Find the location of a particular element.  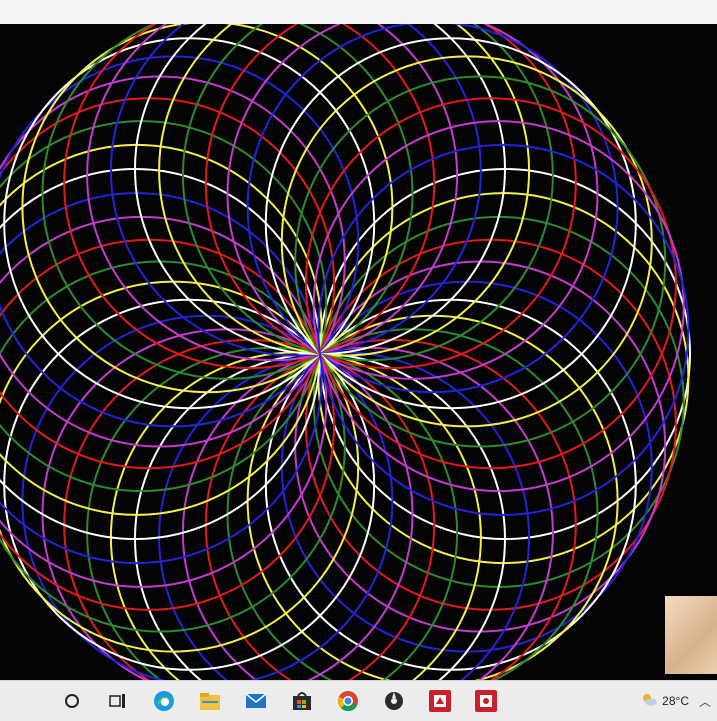

window-title-bar is located at coordinates (358, 12).